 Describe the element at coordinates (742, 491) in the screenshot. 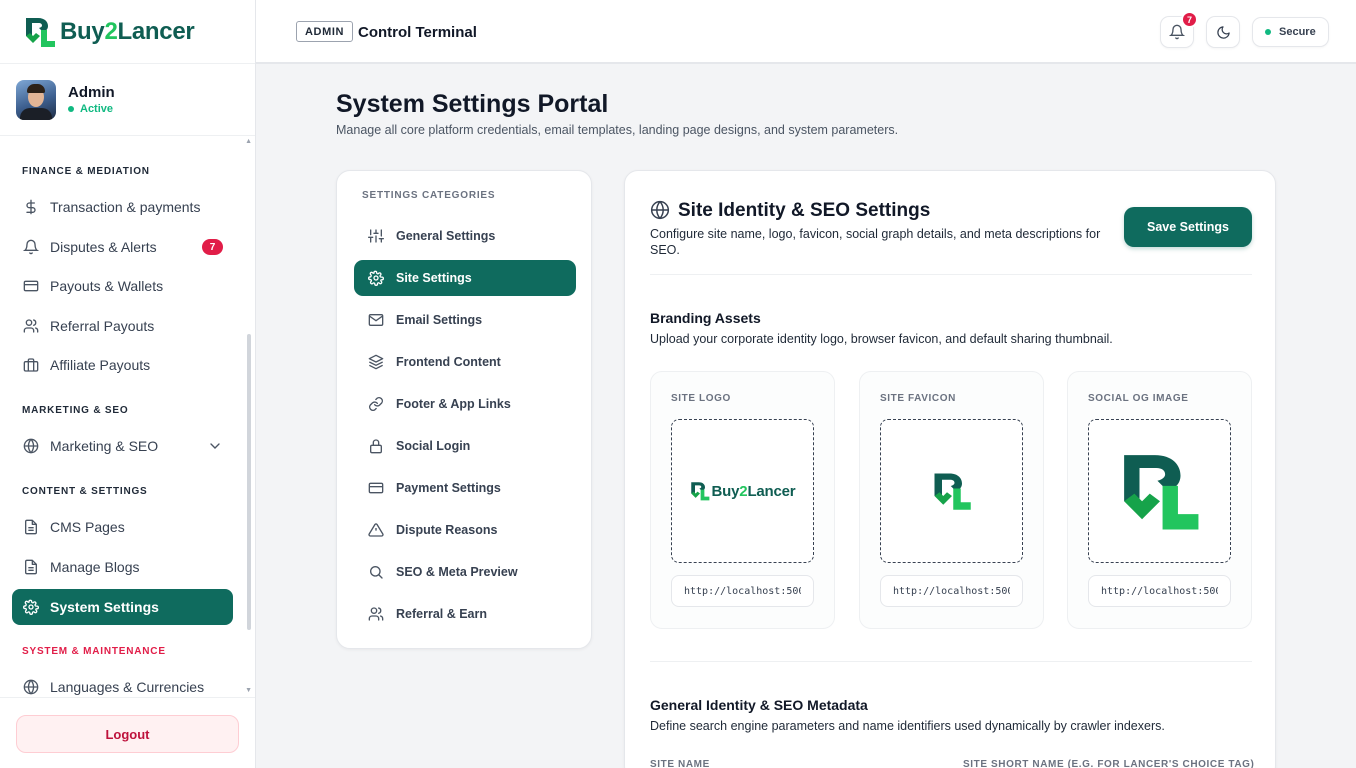

I see `site-logo-dropzone: Buy2Lancer` at that location.